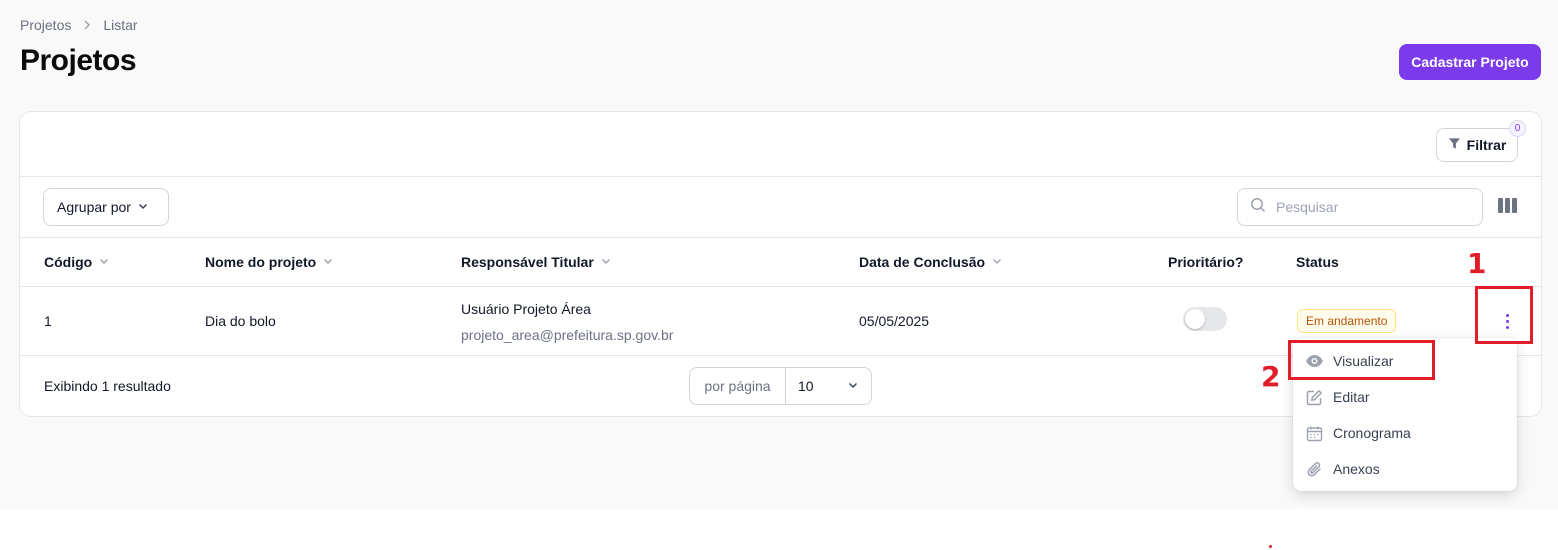 This screenshot has width=1558, height=550. I want to click on menu-item-cronograma: Cronograma, so click(1358, 433).